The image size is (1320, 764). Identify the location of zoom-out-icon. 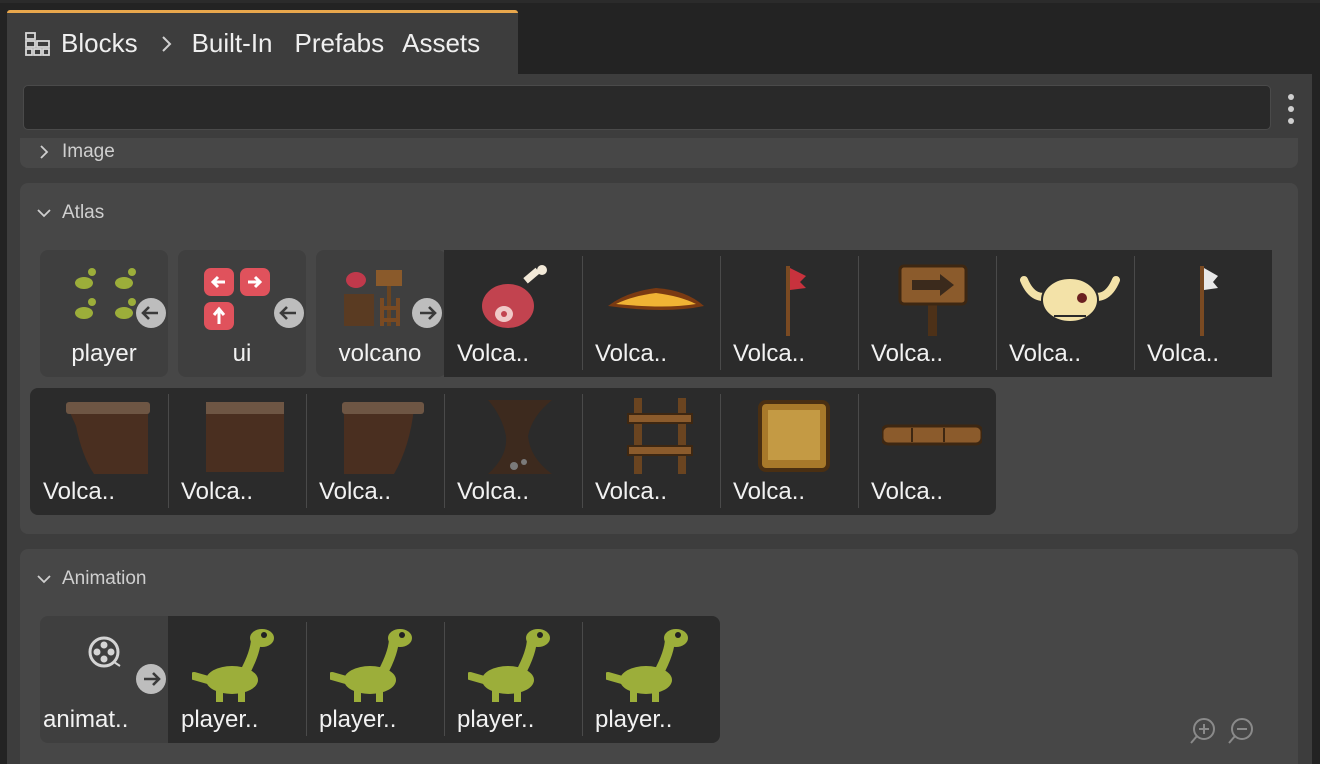
(1241, 731).